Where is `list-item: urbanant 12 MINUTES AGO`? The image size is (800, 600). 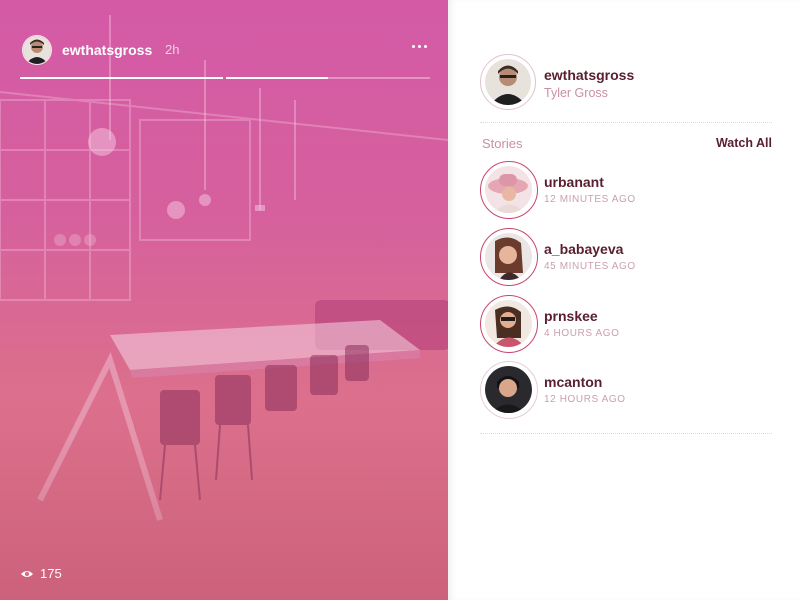 list-item: urbanant 12 MINUTES AGO is located at coordinates (630, 190).